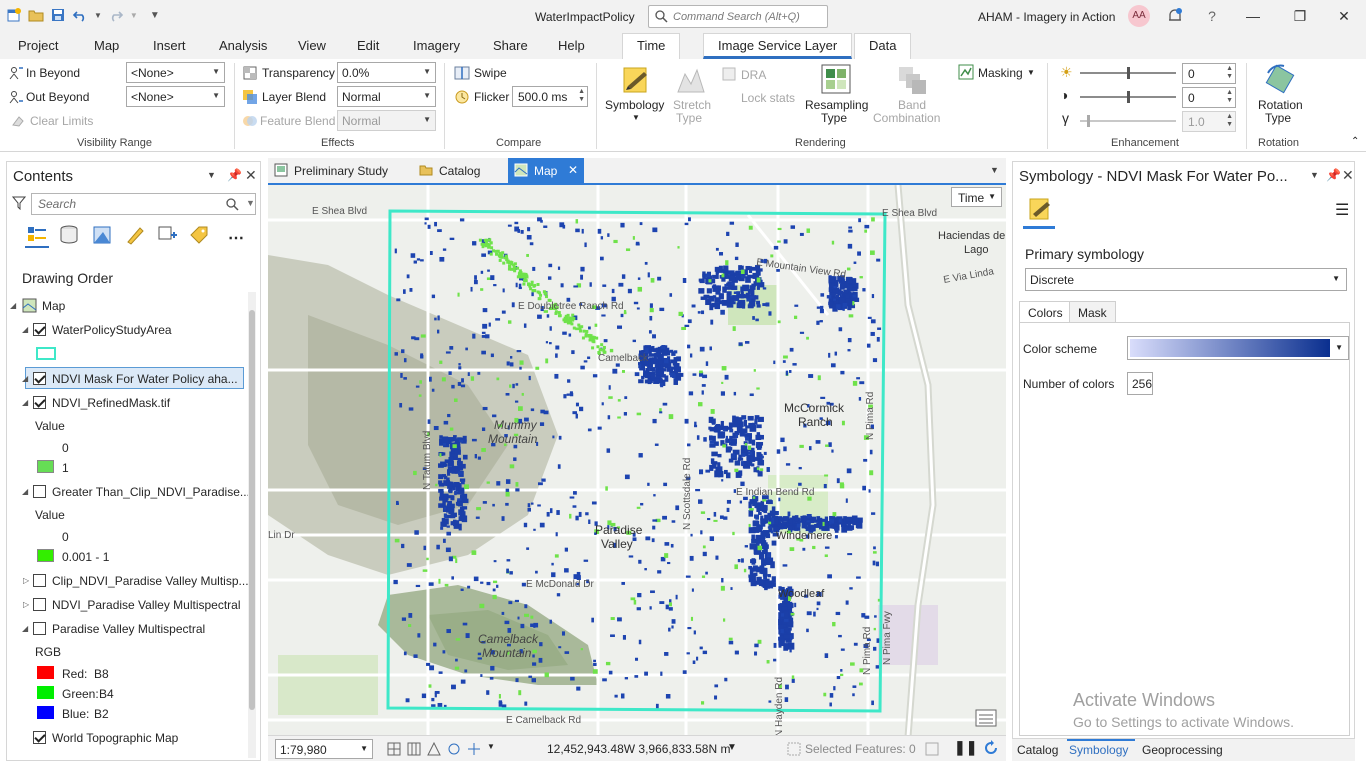 The height and width of the screenshot is (768, 1366). I want to click on undo-dropdown-icon: ▼, so click(98, 15).